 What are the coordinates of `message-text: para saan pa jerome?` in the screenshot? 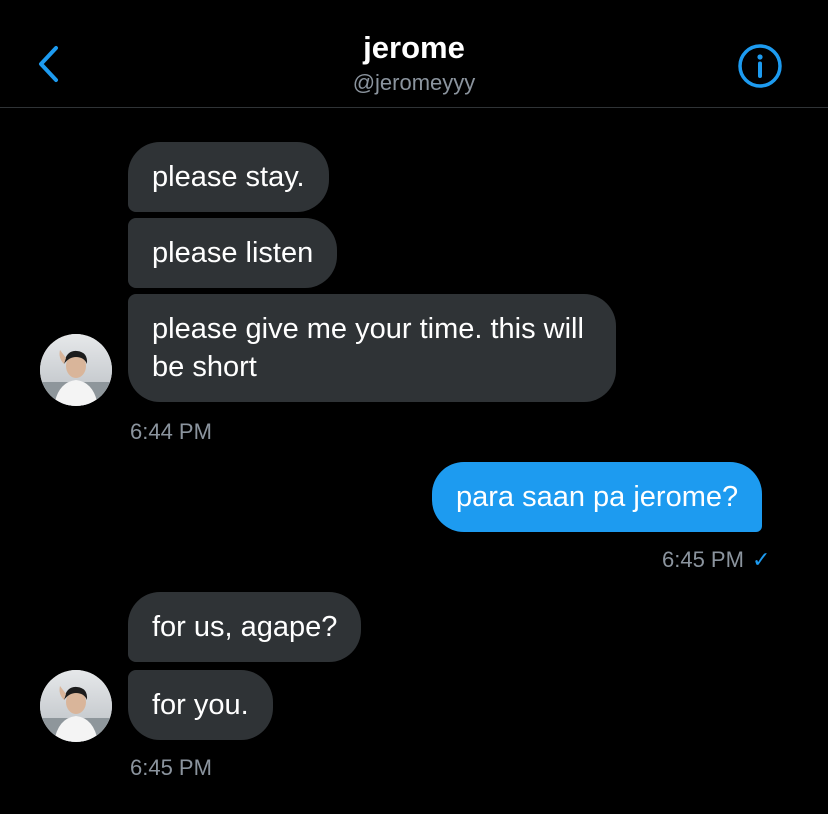 It's located at (597, 497).